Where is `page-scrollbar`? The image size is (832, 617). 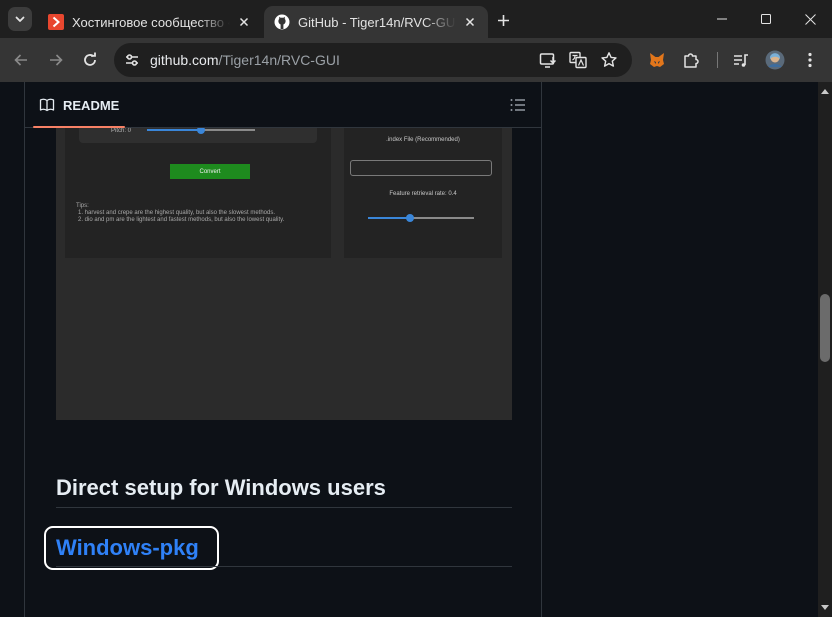 page-scrollbar is located at coordinates (825, 349).